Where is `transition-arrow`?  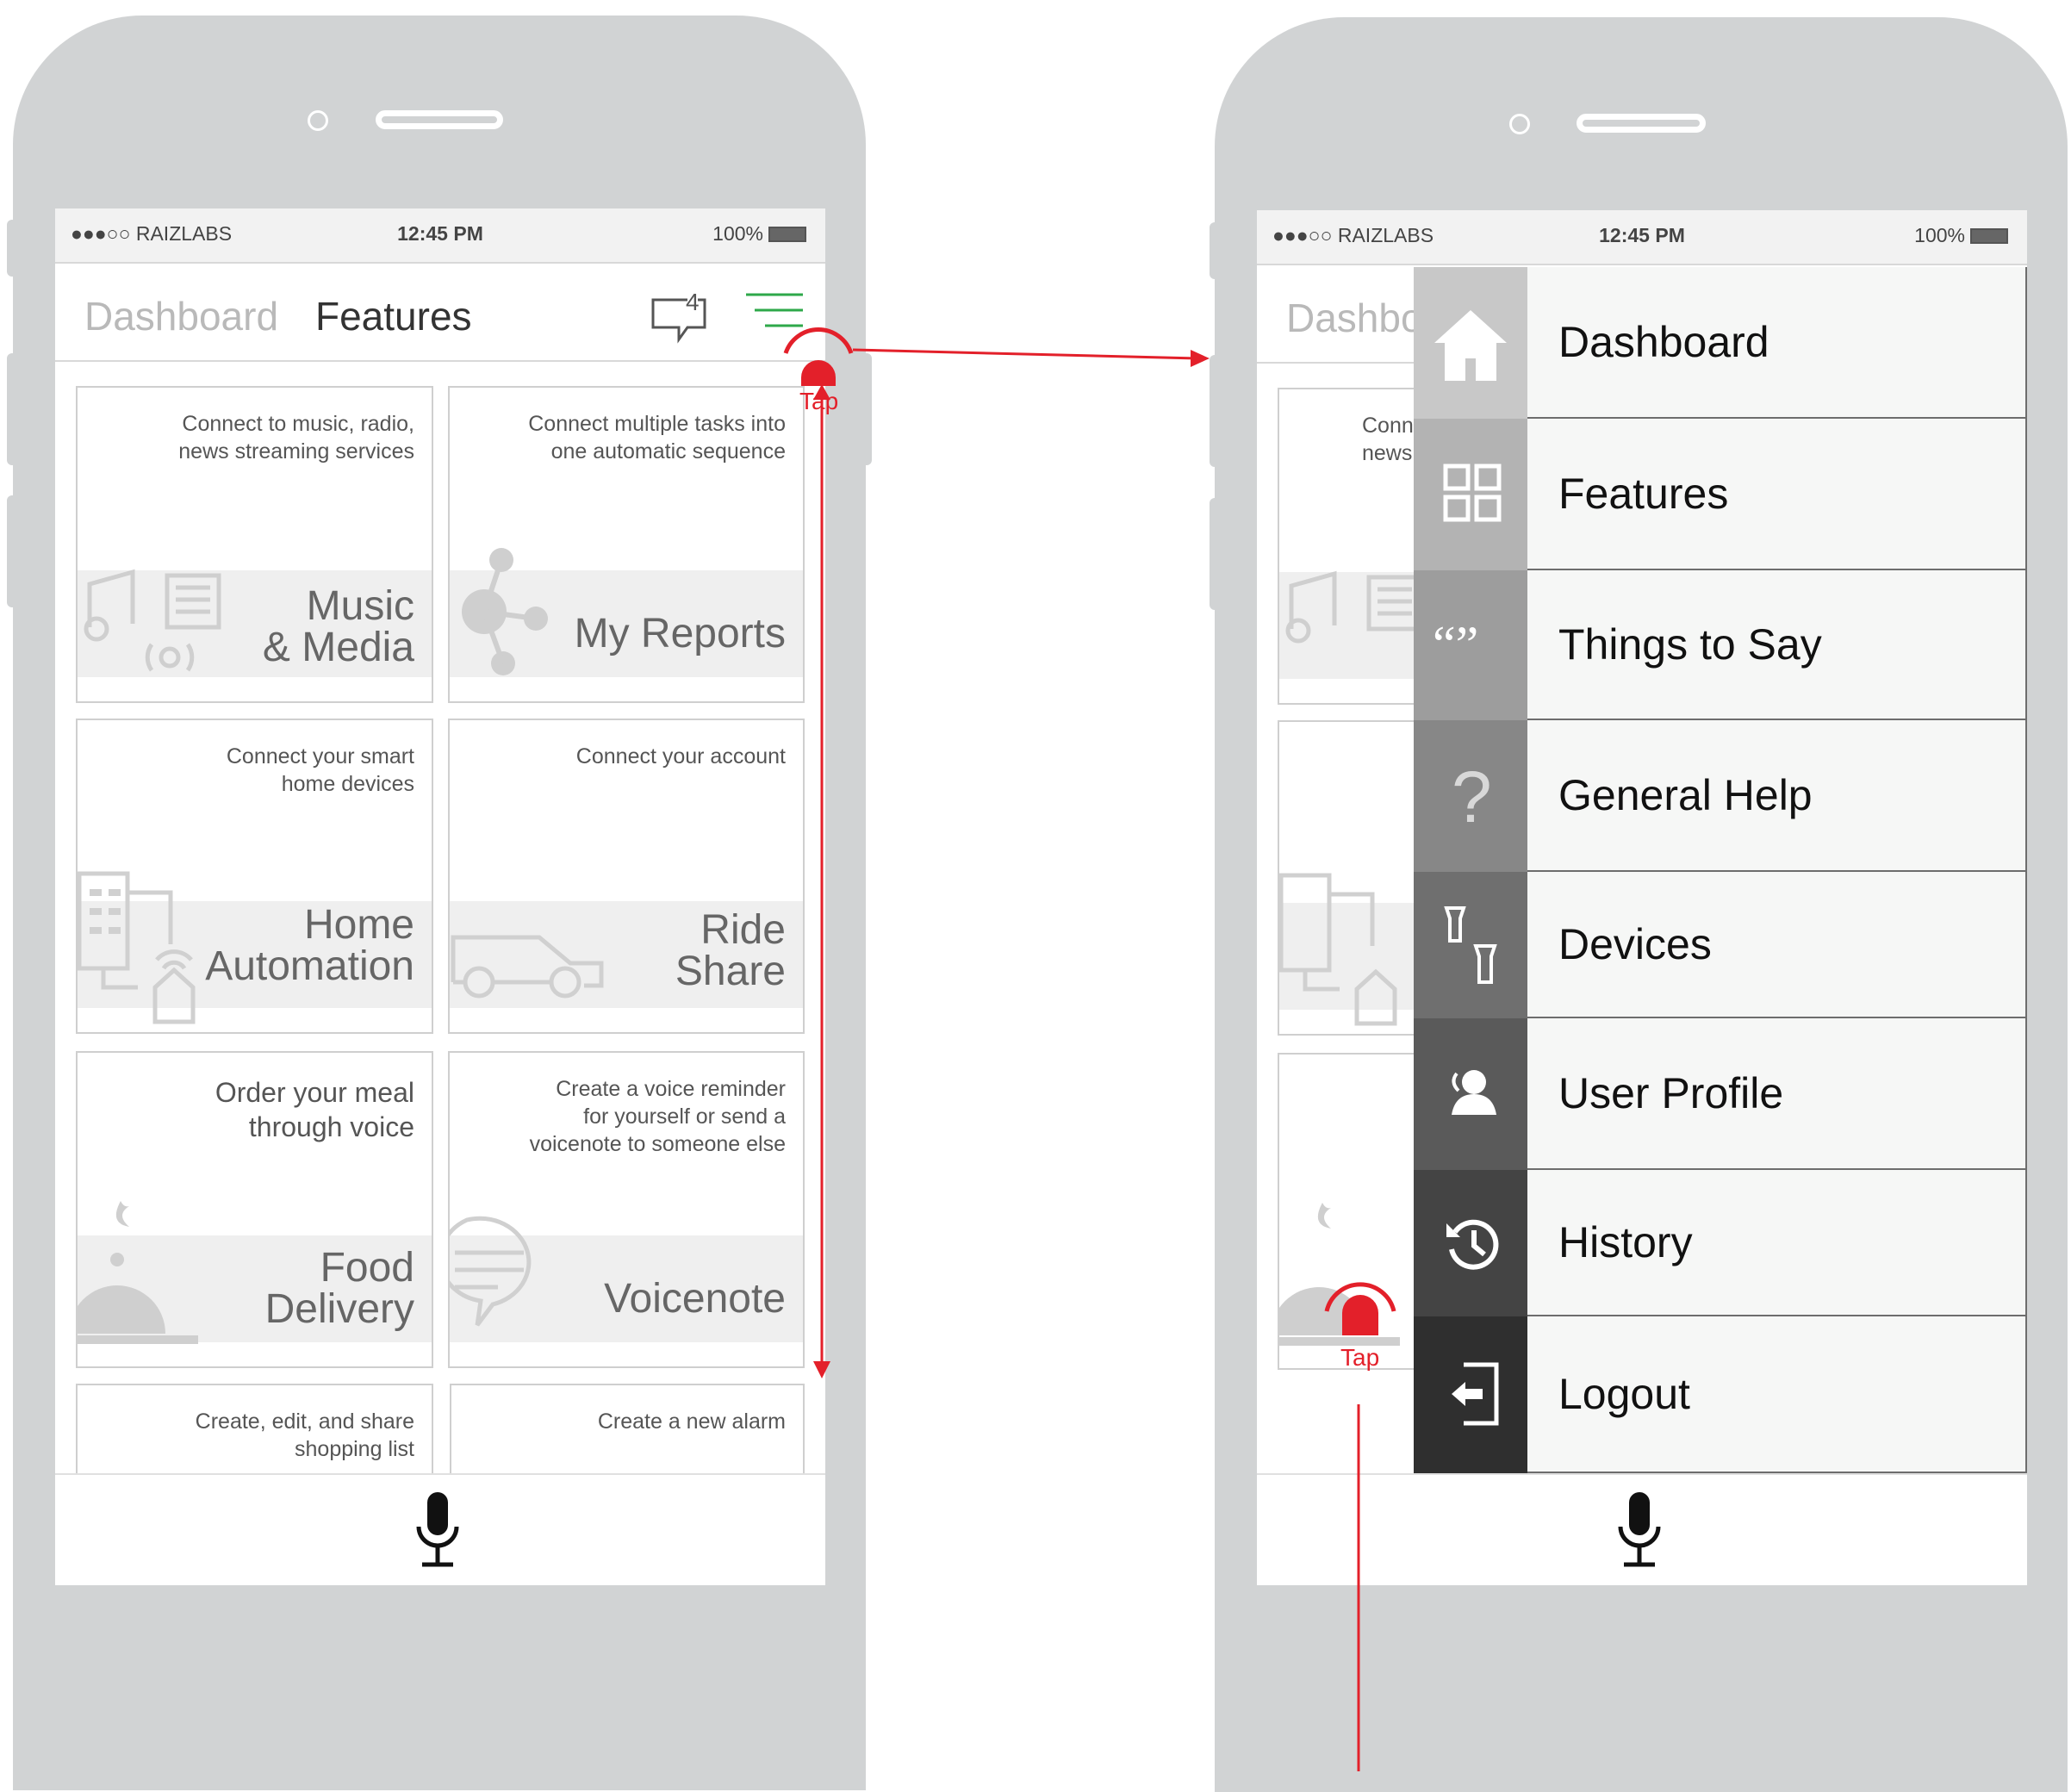 transition-arrow is located at coordinates (1025, 354).